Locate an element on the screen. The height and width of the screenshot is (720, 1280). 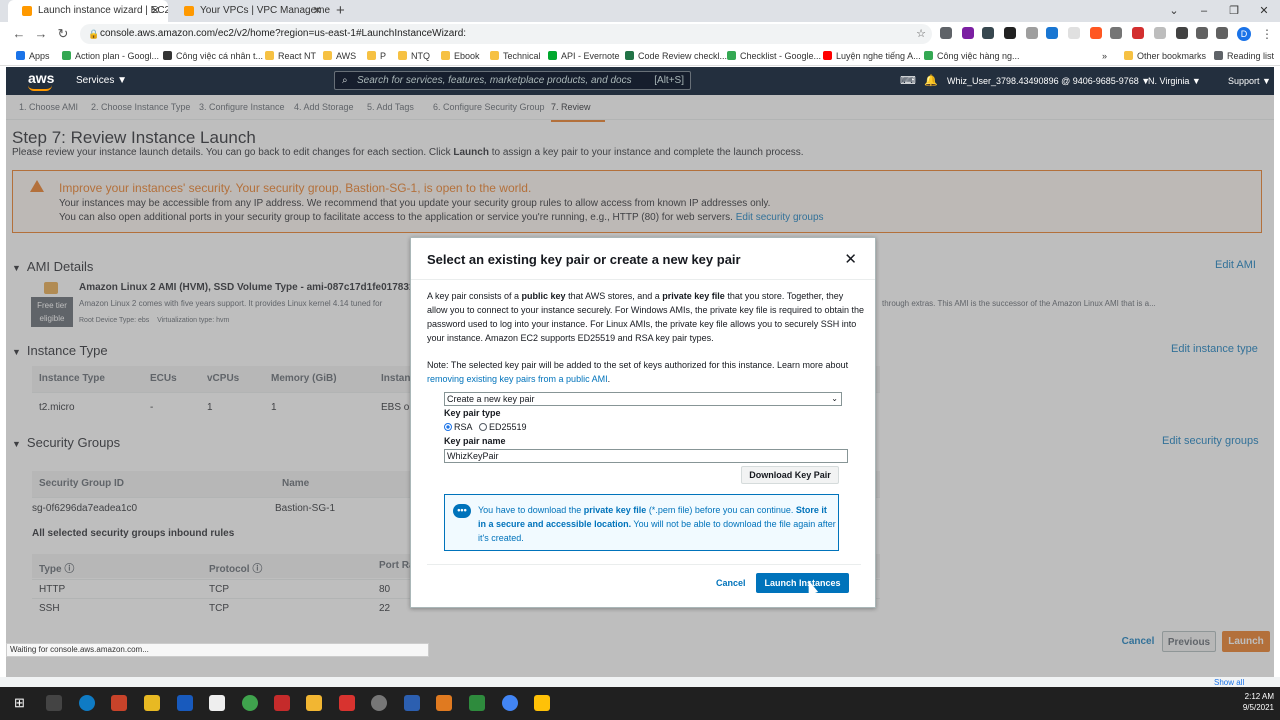
modal-cancel-button: Cancel is located at coordinates (731, 583).